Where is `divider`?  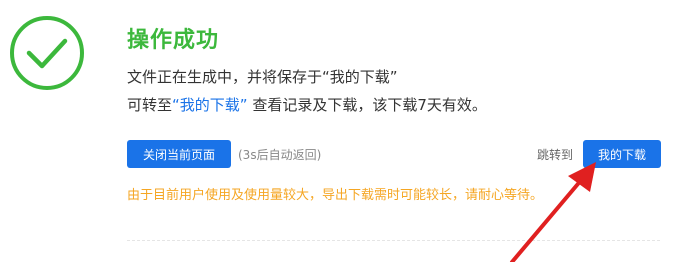 divider is located at coordinates (393, 240).